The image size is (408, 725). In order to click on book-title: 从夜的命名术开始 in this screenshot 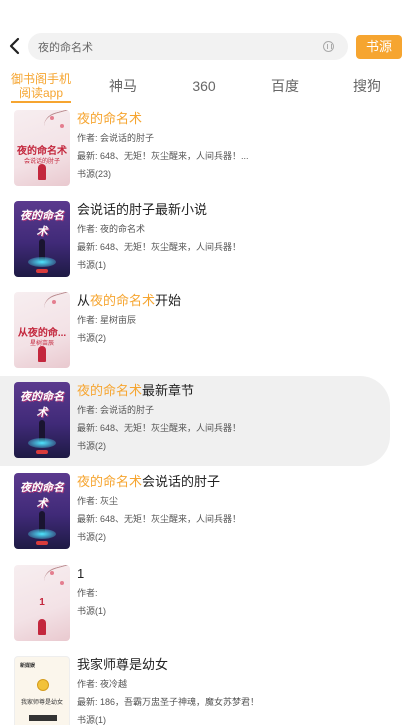, I will do `click(129, 300)`.